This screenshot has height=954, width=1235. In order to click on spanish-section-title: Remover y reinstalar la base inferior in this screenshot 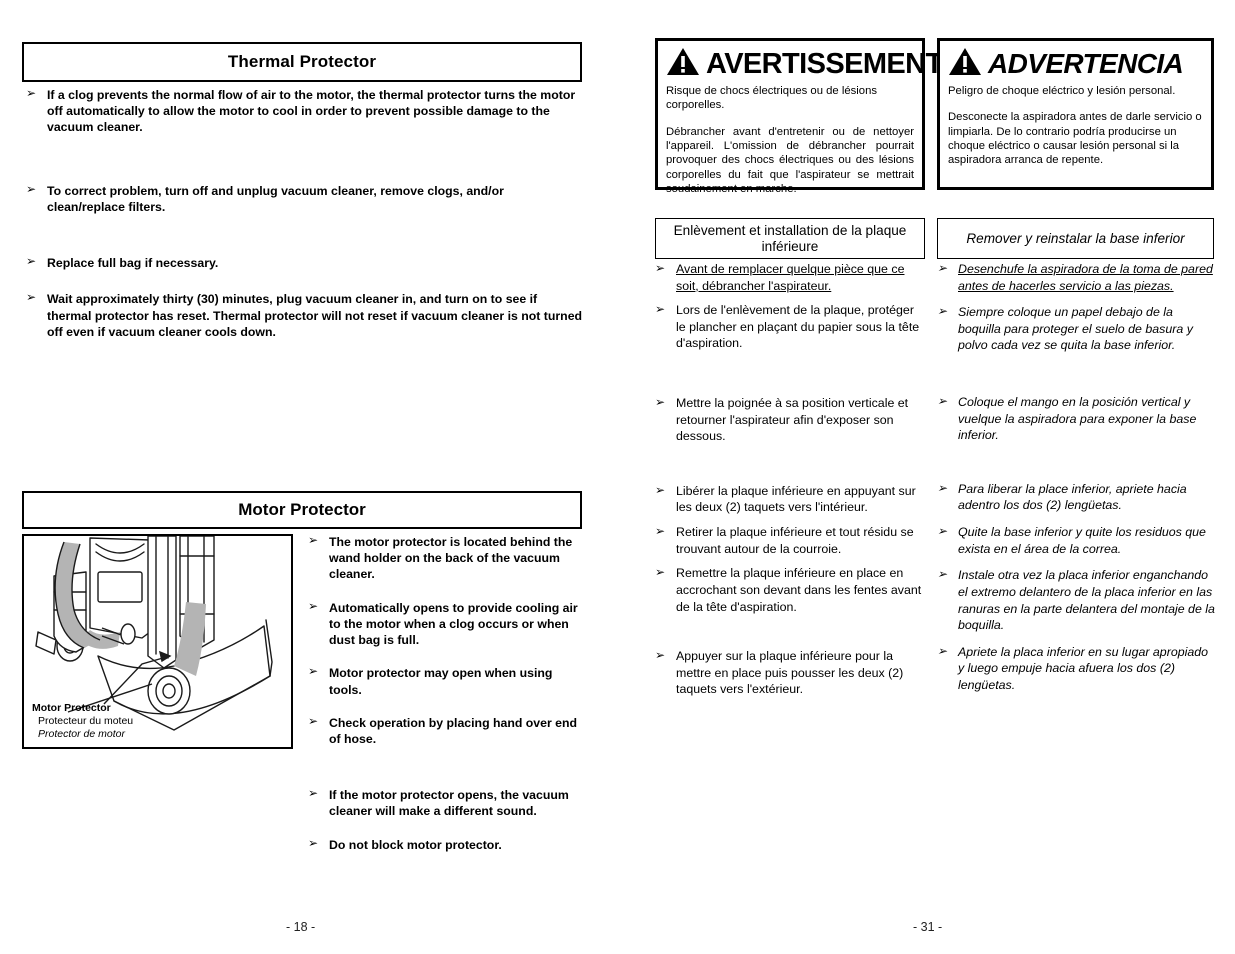, I will do `click(1075, 238)`.